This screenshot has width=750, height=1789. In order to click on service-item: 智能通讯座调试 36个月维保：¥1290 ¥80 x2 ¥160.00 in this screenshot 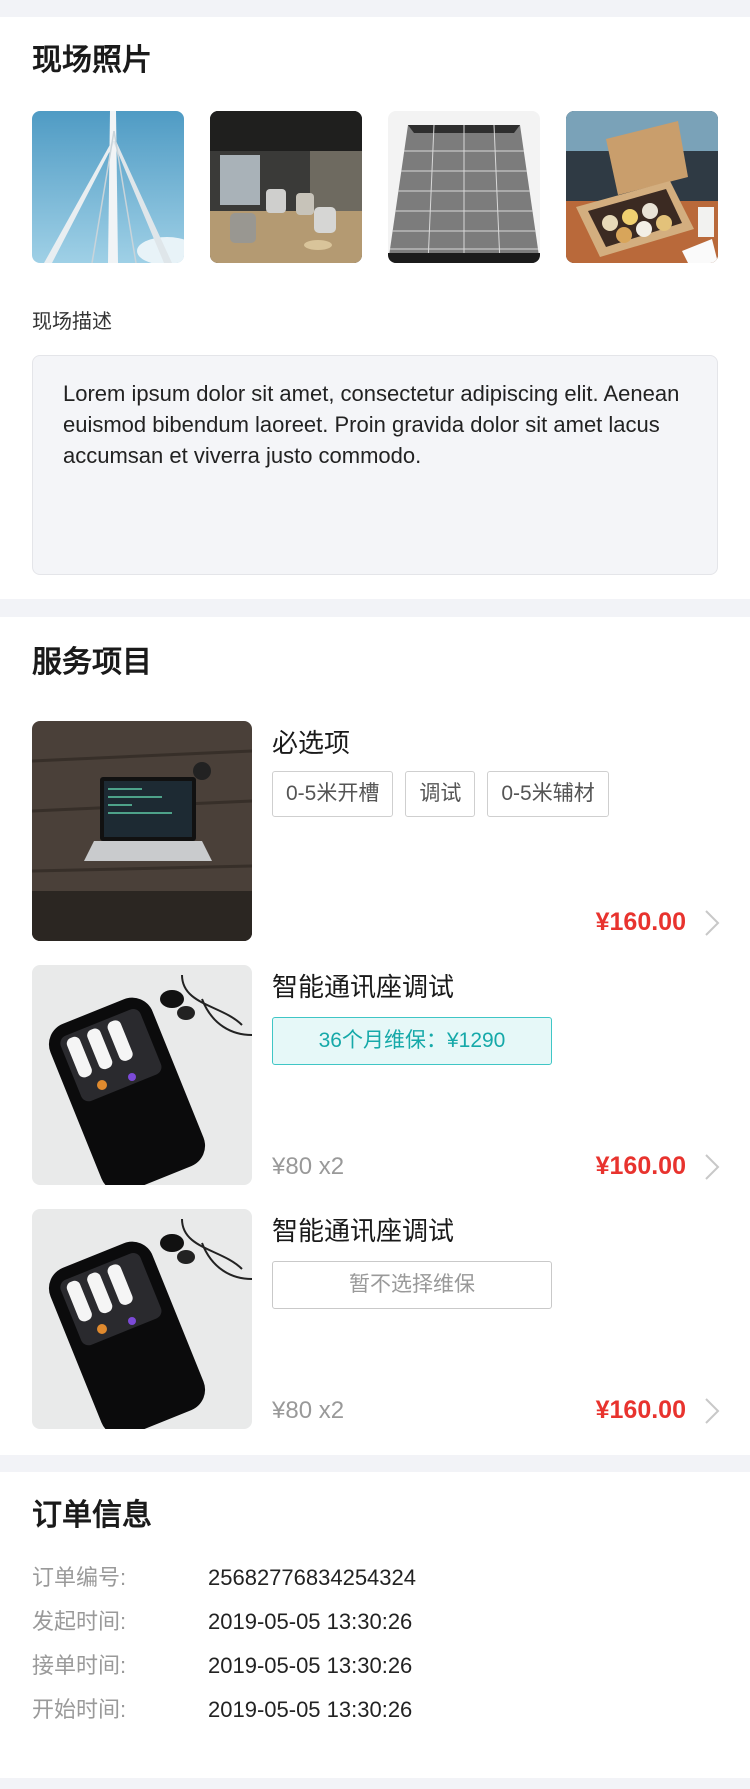, I will do `click(375, 1076)`.